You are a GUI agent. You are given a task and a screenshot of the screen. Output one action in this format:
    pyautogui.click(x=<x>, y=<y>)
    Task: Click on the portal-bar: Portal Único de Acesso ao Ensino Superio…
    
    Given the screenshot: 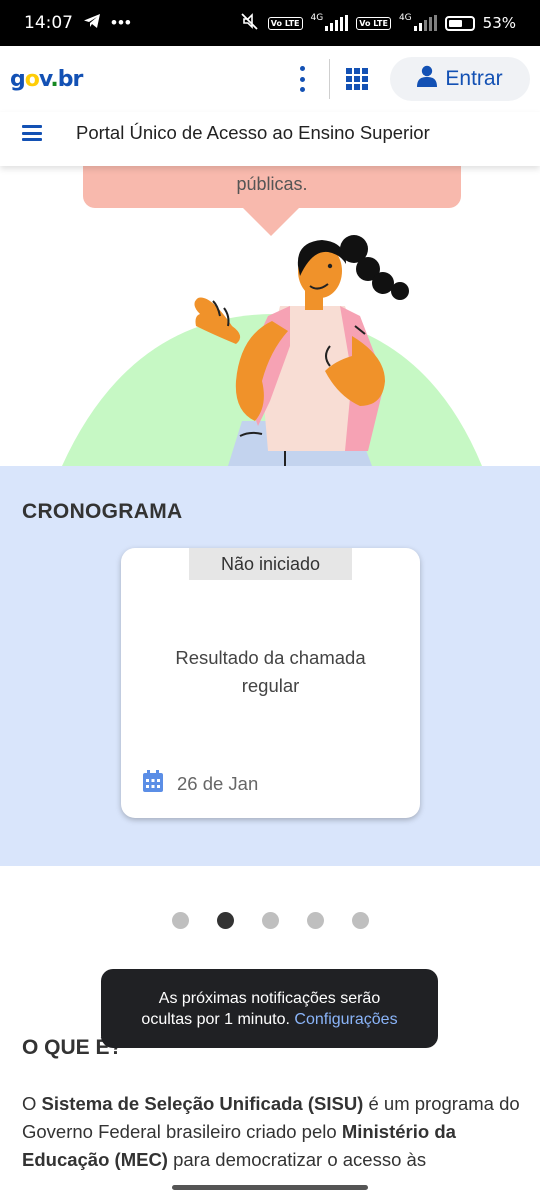 What is the action you would take?
    pyautogui.click(x=270, y=139)
    